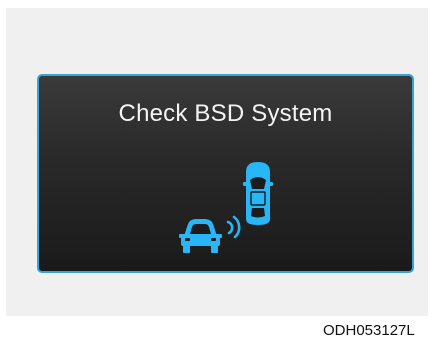  What do you see at coordinates (233, 227) in the screenshot?
I see `radar-wave-icon` at bounding box center [233, 227].